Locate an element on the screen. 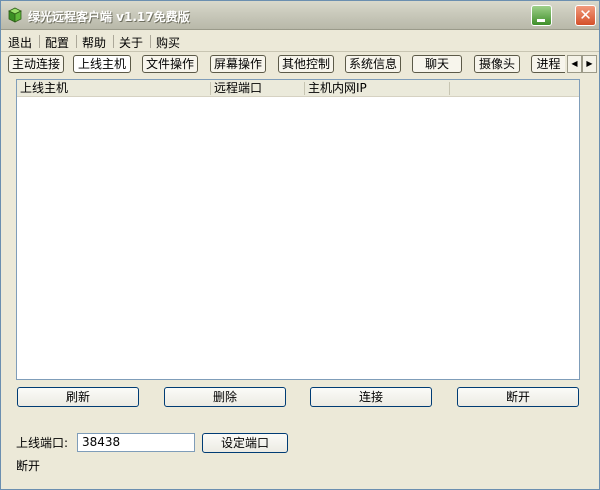  close-button: ✕ is located at coordinates (585, 15).